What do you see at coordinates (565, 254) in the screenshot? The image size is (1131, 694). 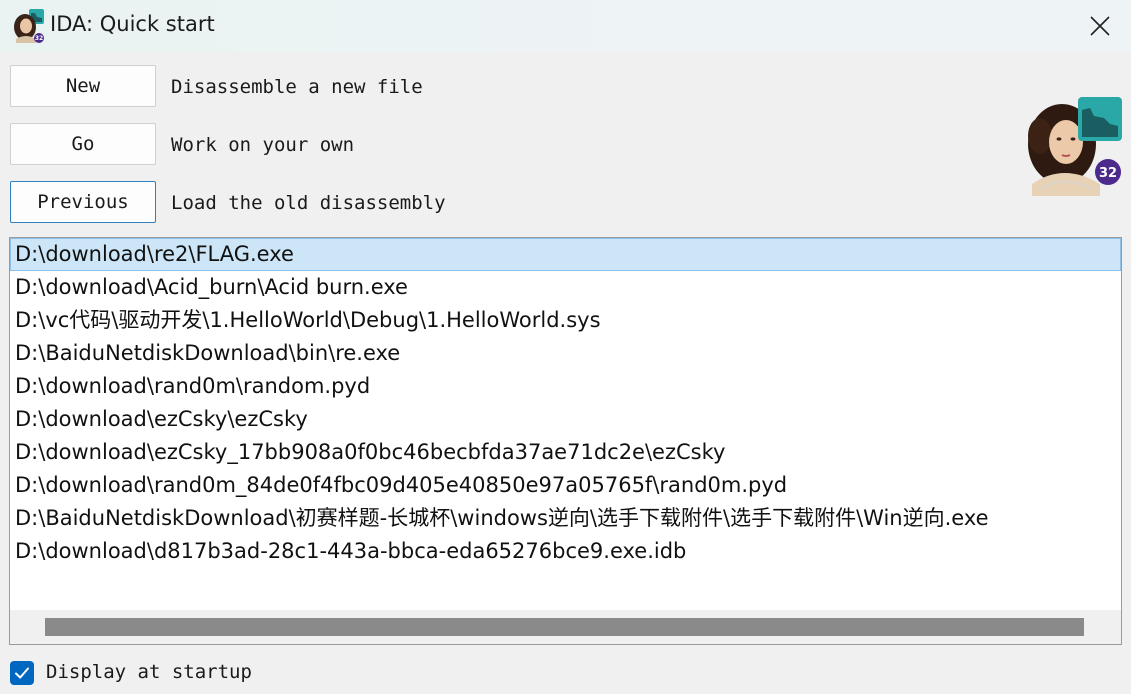 I see `recent-file-item: D:\download\re2\FLAG.exe` at bounding box center [565, 254].